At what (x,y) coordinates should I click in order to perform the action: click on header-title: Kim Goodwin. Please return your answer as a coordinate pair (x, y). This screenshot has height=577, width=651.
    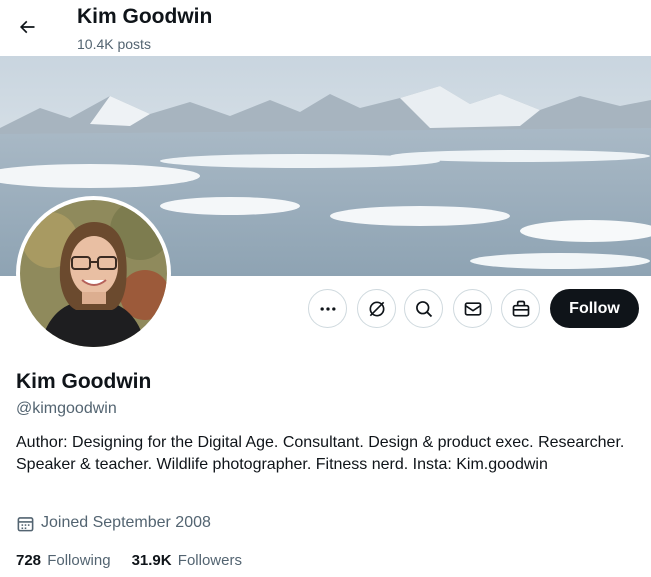
    Looking at the image, I should click on (145, 16).